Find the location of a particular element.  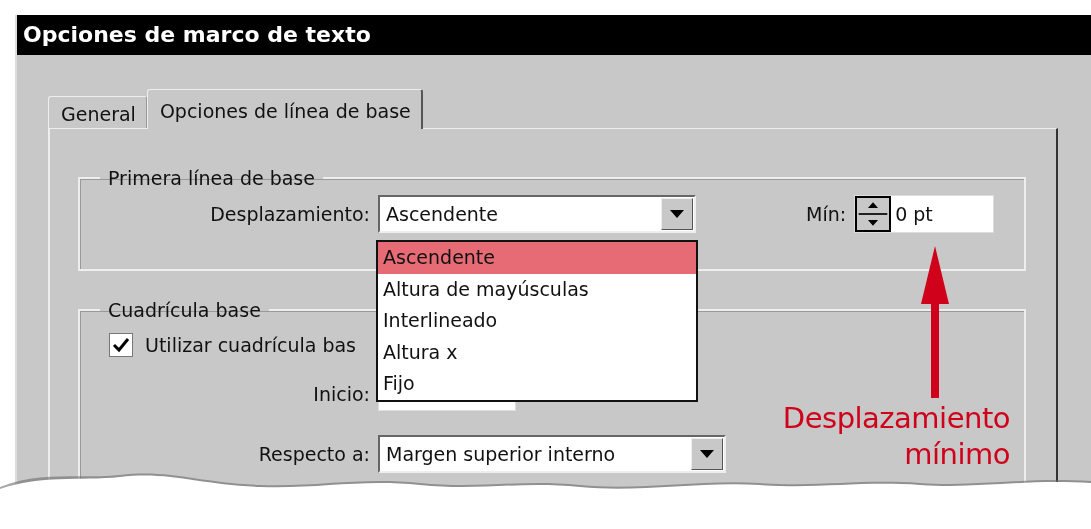

dropdown-option: Altura x is located at coordinates (537, 352).